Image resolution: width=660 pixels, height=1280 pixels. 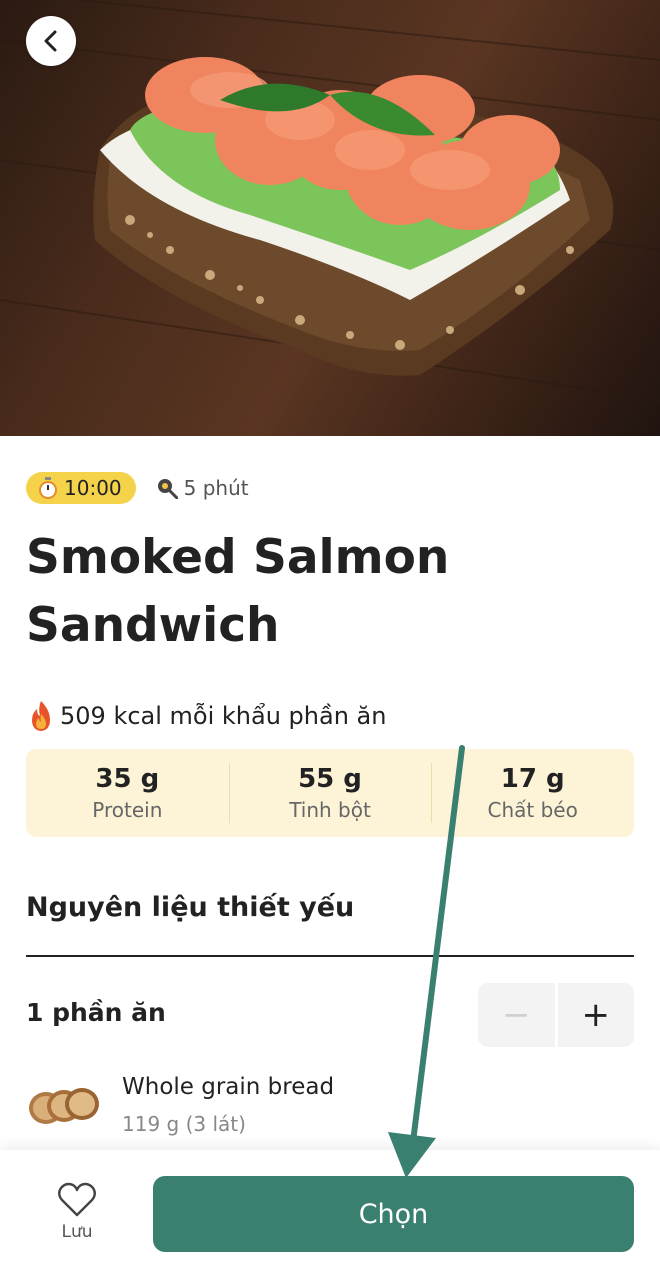 I want to click on bread-slices-icon, so click(x=64, y=1106).